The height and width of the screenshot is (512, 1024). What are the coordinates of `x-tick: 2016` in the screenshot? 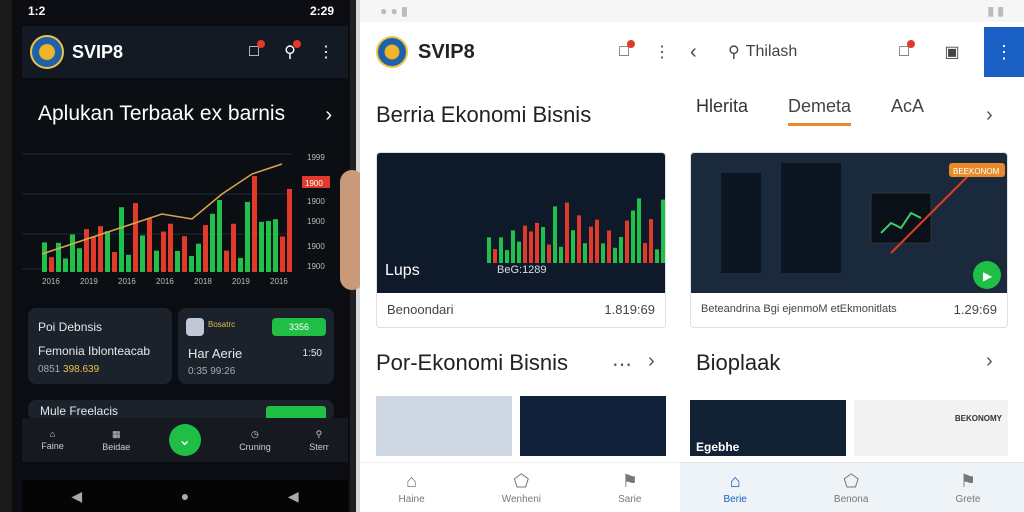 It's located at (279, 281).